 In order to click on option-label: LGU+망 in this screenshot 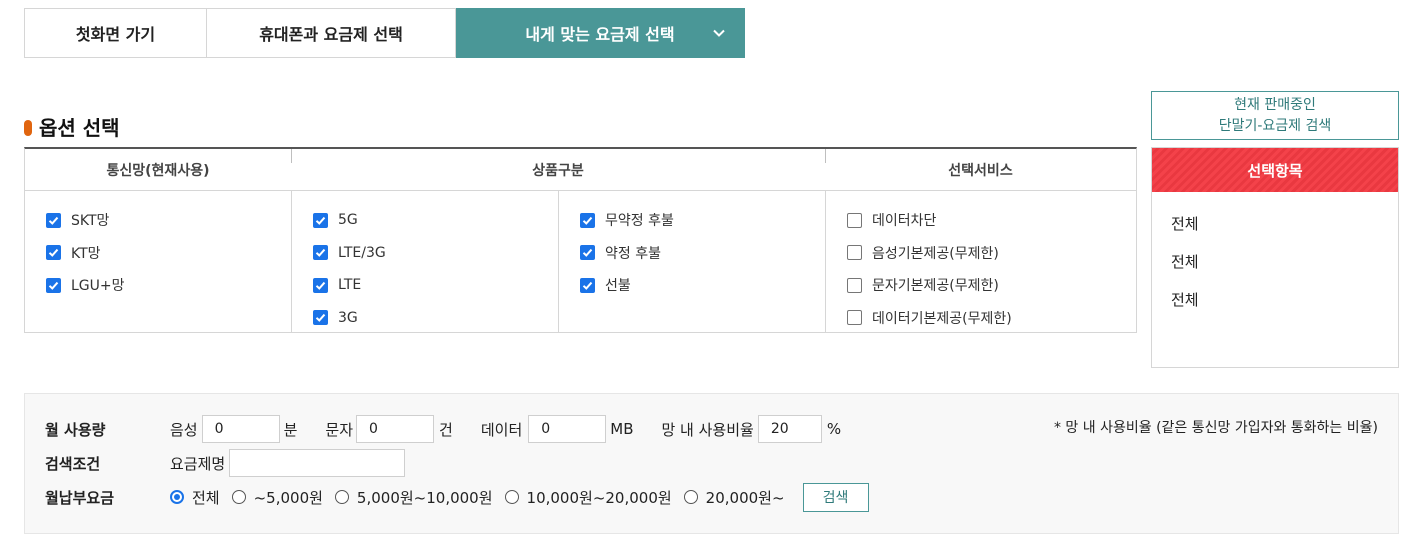, I will do `click(98, 286)`.